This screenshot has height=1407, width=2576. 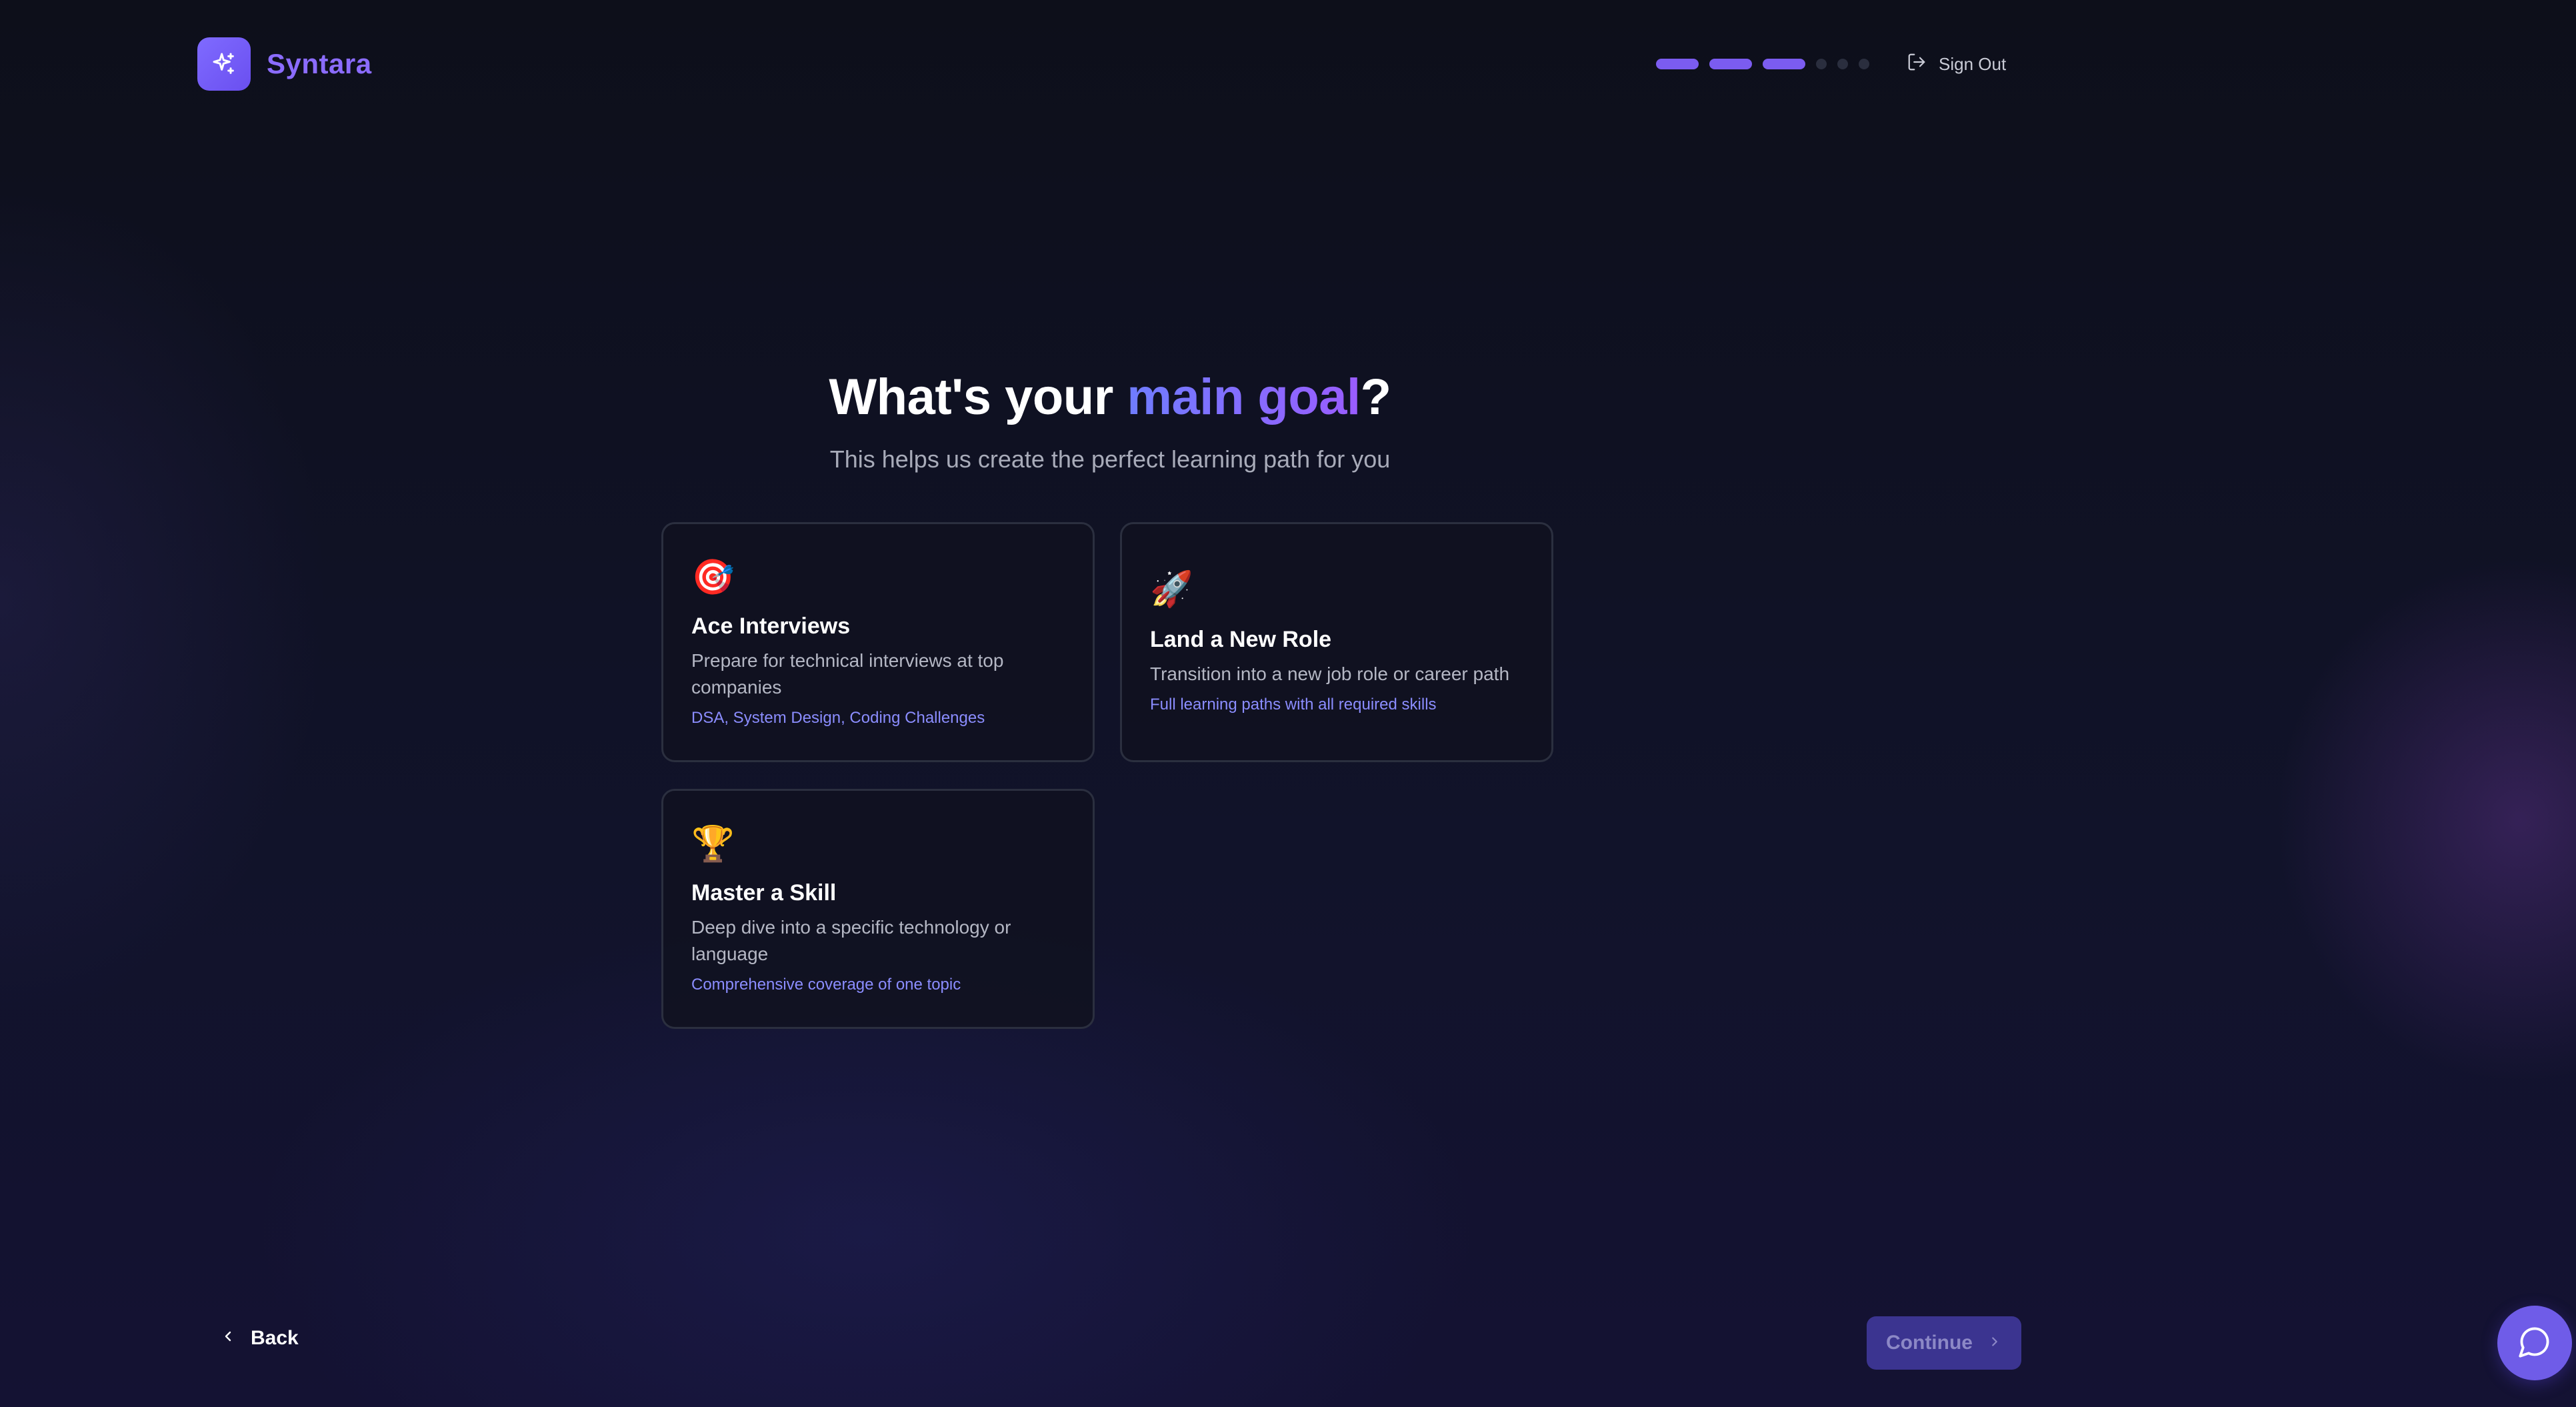 I want to click on title-accent: main goal, so click(x=1244, y=397).